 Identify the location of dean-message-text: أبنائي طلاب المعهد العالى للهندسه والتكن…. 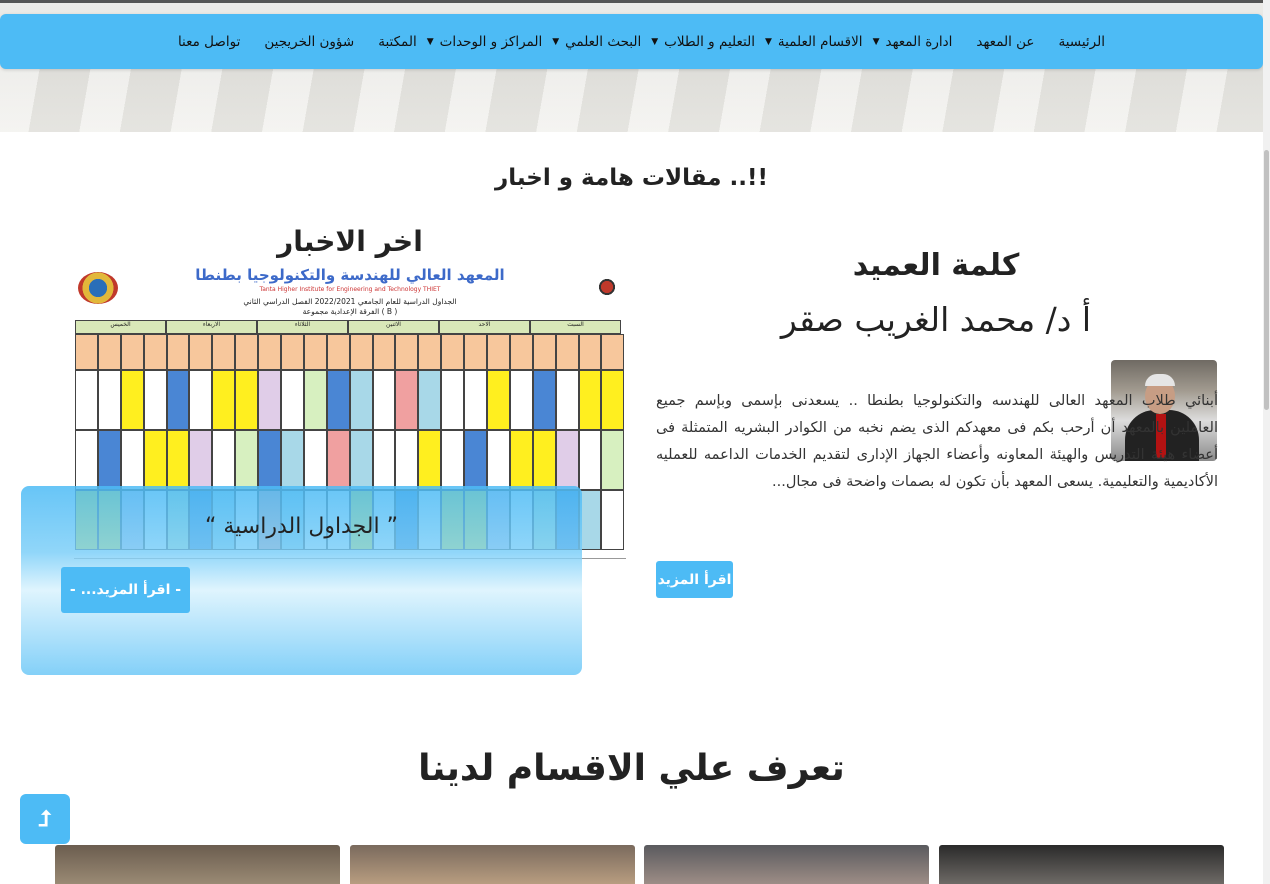
(937, 441).